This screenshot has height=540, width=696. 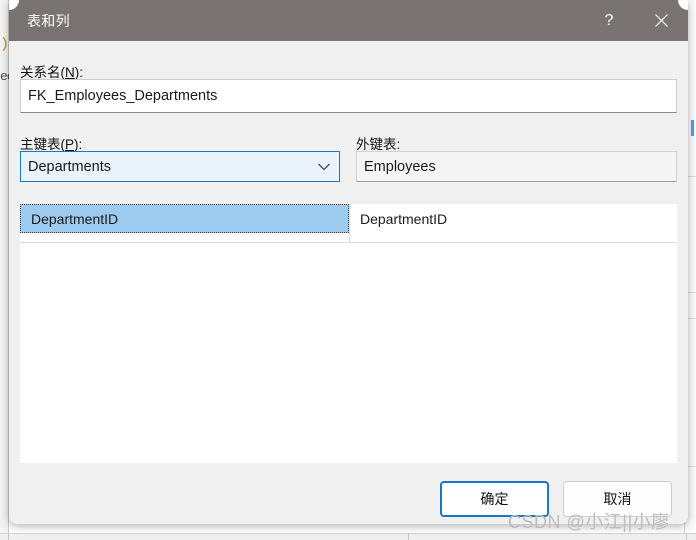 What do you see at coordinates (324, 166) in the screenshot?
I see `chevron-down-icon` at bounding box center [324, 166].